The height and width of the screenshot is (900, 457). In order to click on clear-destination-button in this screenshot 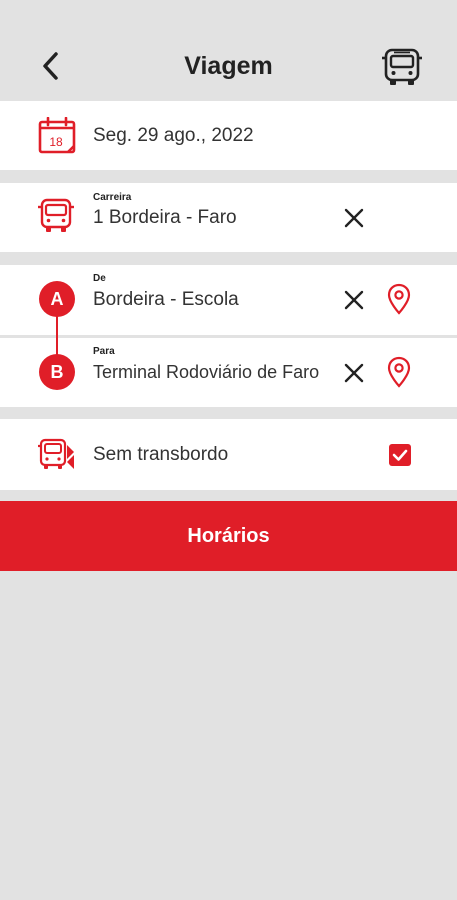, I will do `click(354, 373)`.